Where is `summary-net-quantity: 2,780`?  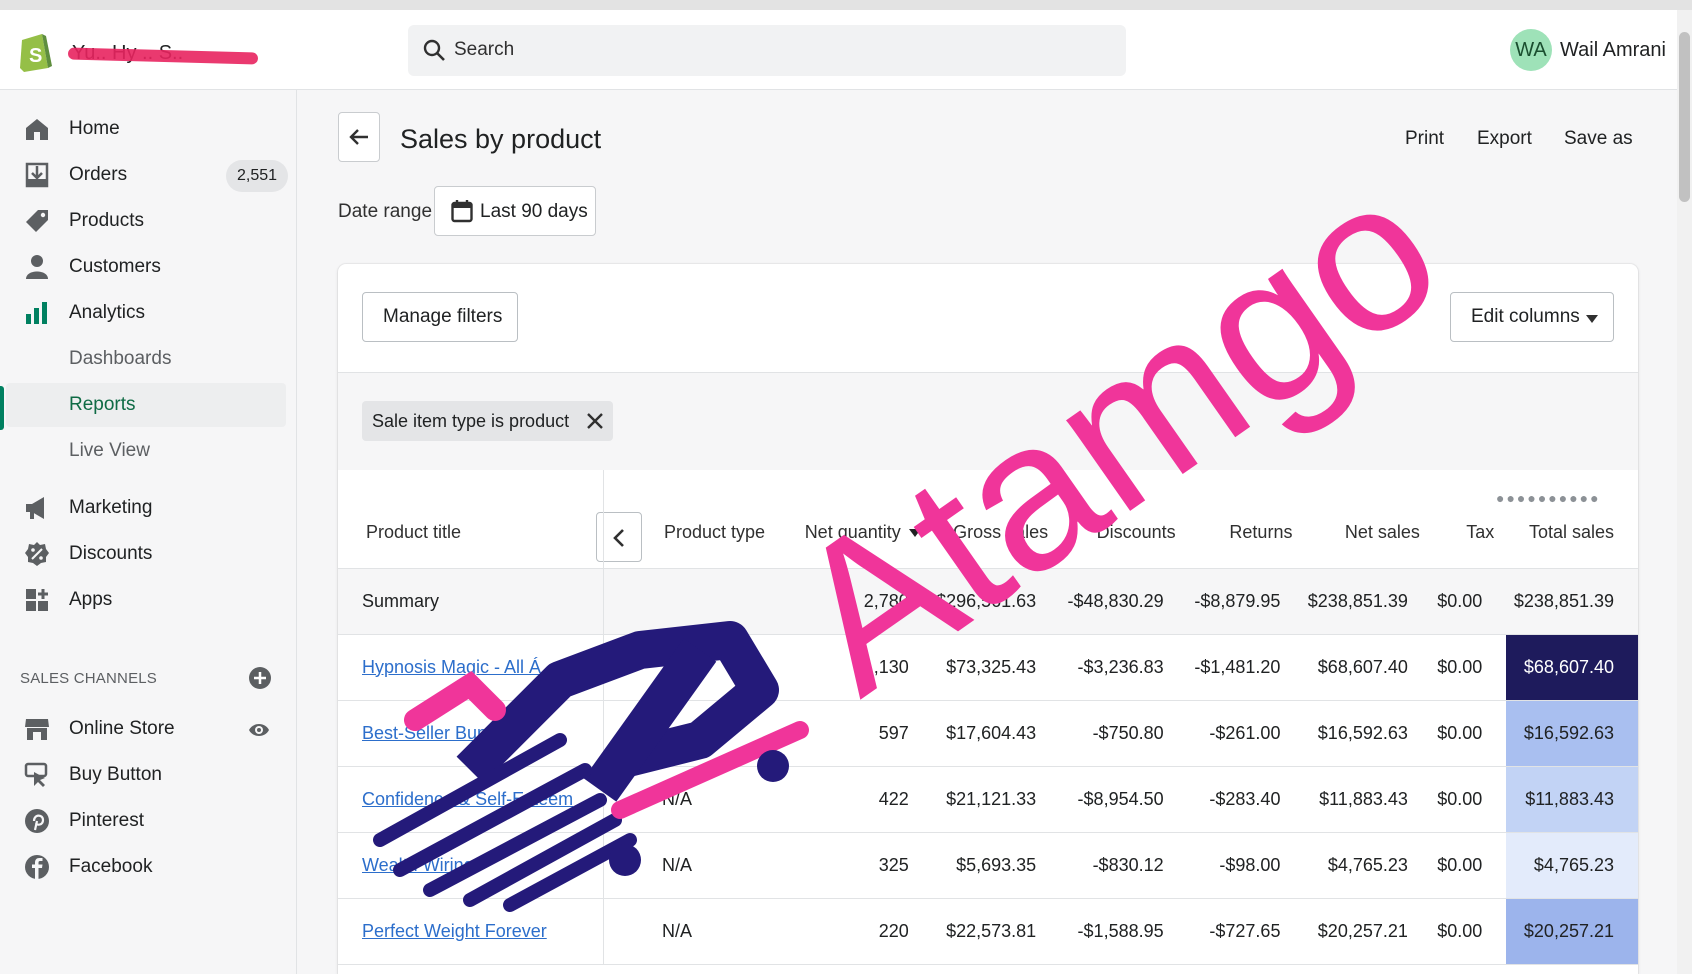
summary-net-quantity: 2,780 is located at coordinates (858, 601).